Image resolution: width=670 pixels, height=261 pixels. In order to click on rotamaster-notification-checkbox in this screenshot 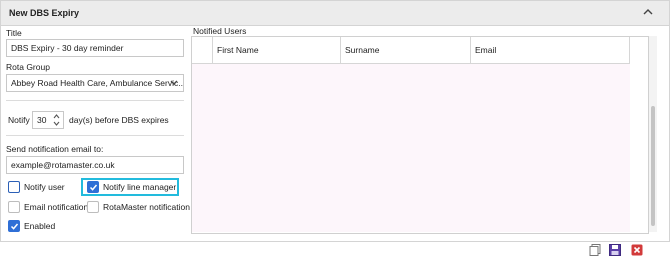, I will do `click(93, 207)`.